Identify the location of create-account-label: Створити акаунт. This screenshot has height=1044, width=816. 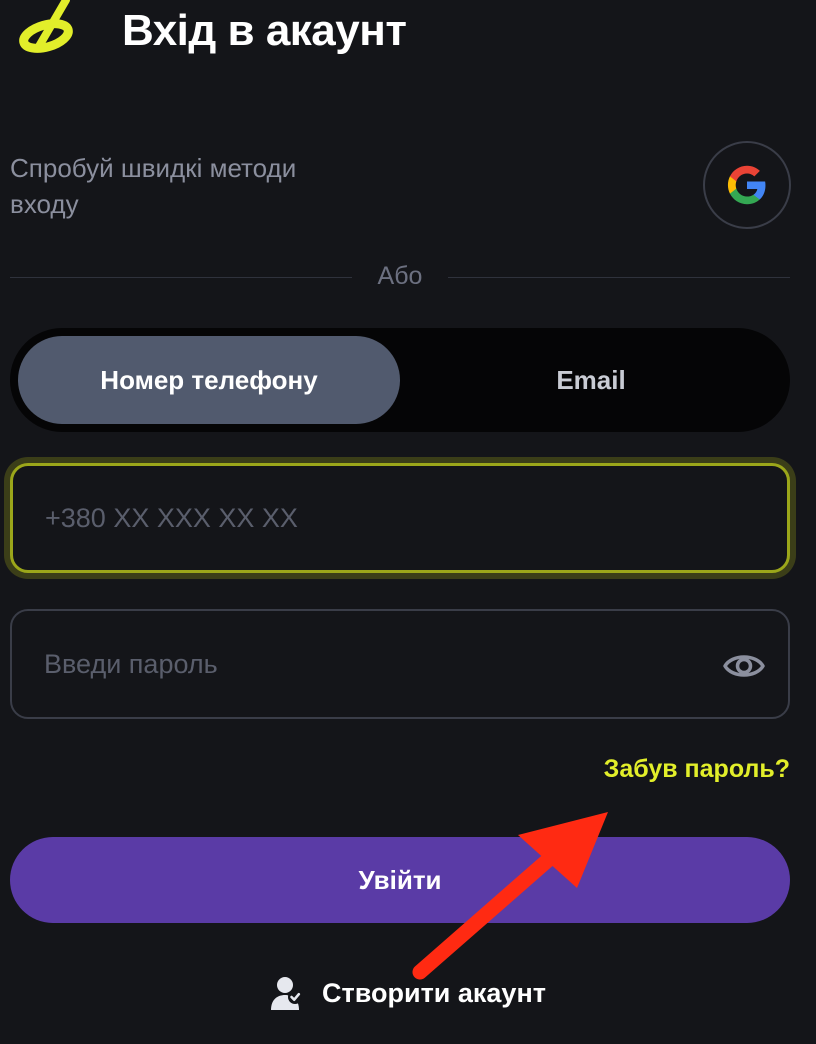
(434, 992).